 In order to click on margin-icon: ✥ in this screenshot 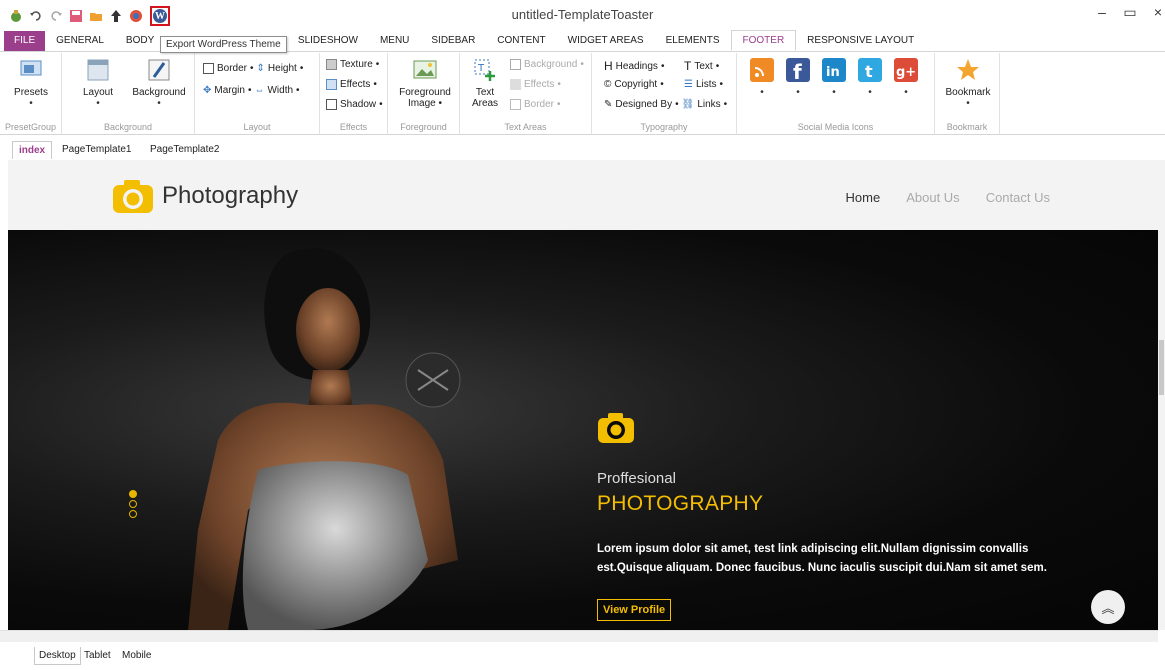, I will do `click(207, 90)`.